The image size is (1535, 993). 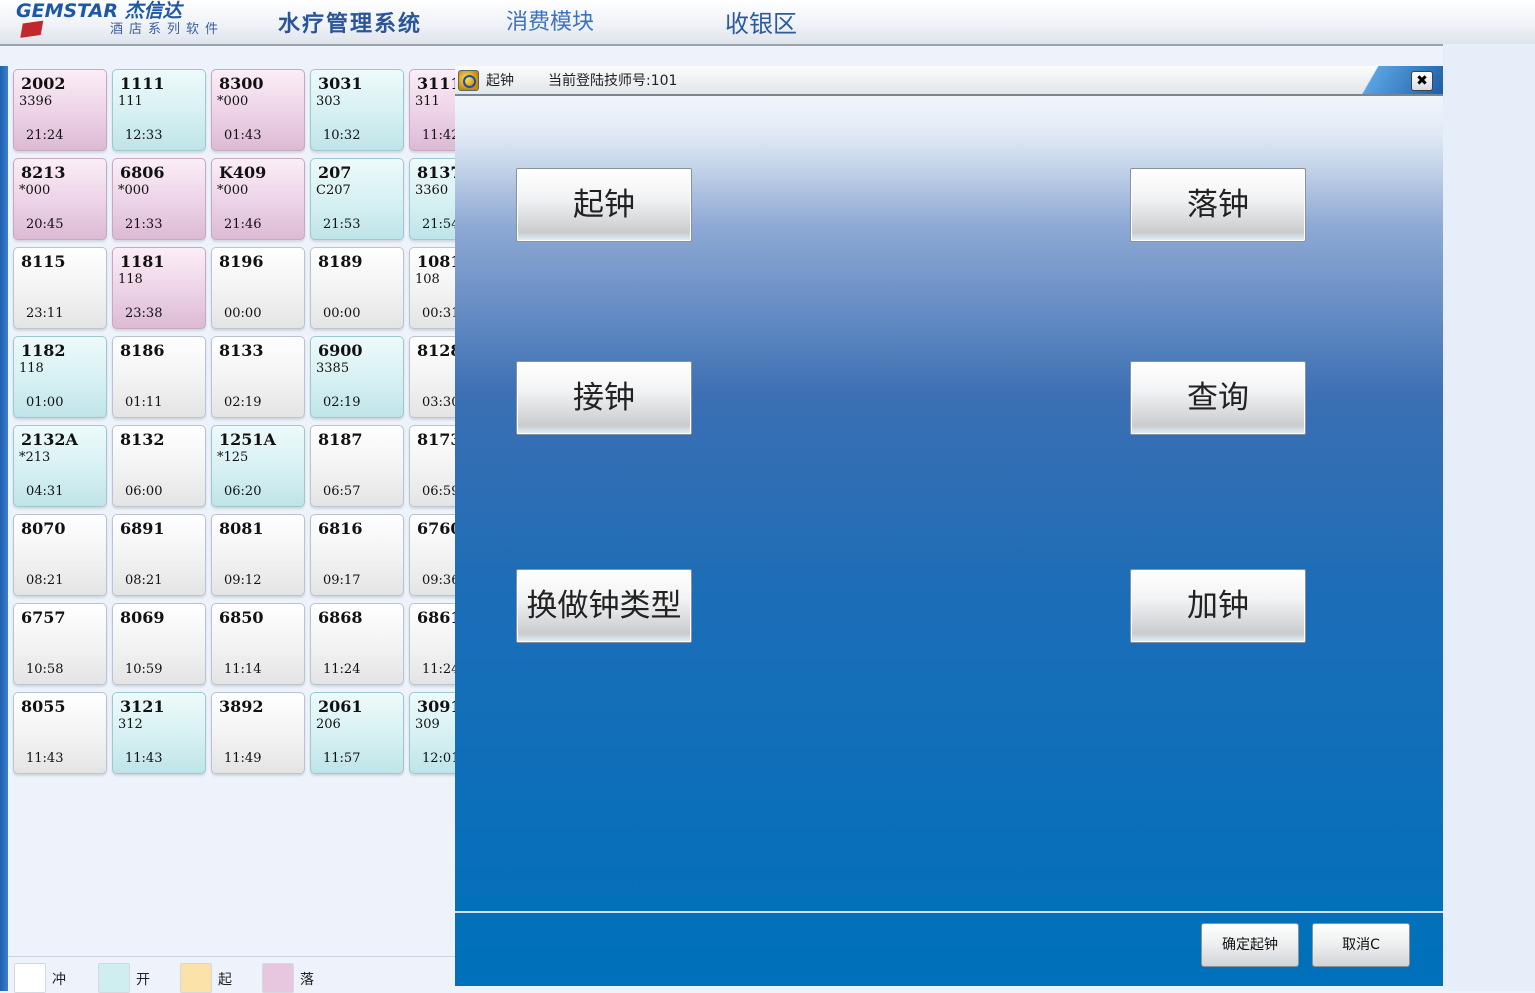 What do you see at coordinates (258, 733) in the screenshot?
I see `room-tile: 3892 11:49` at bounding box center [258, 733].